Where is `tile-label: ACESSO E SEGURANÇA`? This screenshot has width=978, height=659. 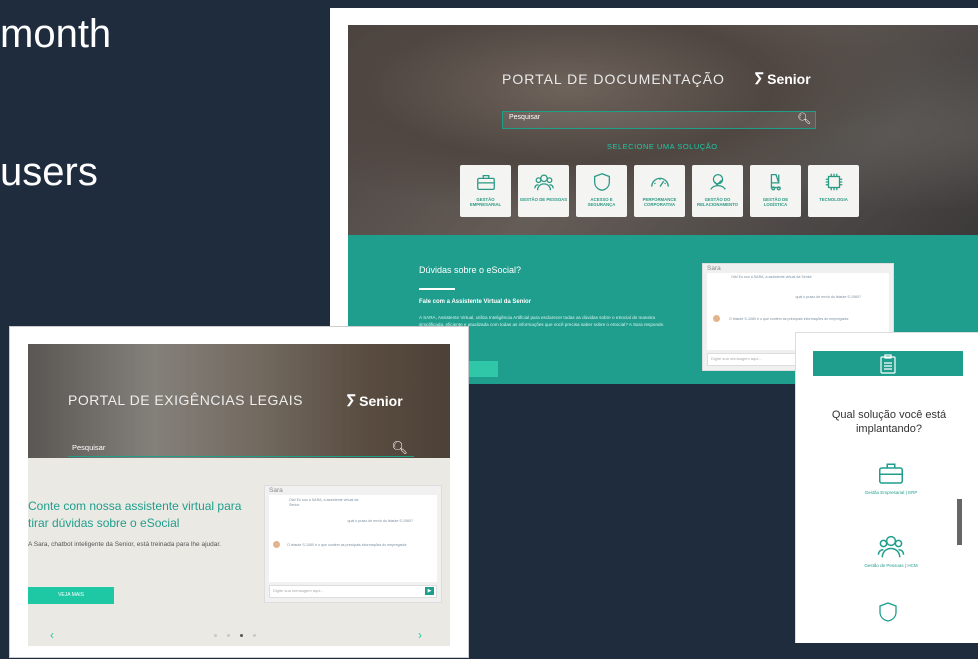
tile-label: ACESSO E SEGURANÇA is located at coordinates (601, 202).